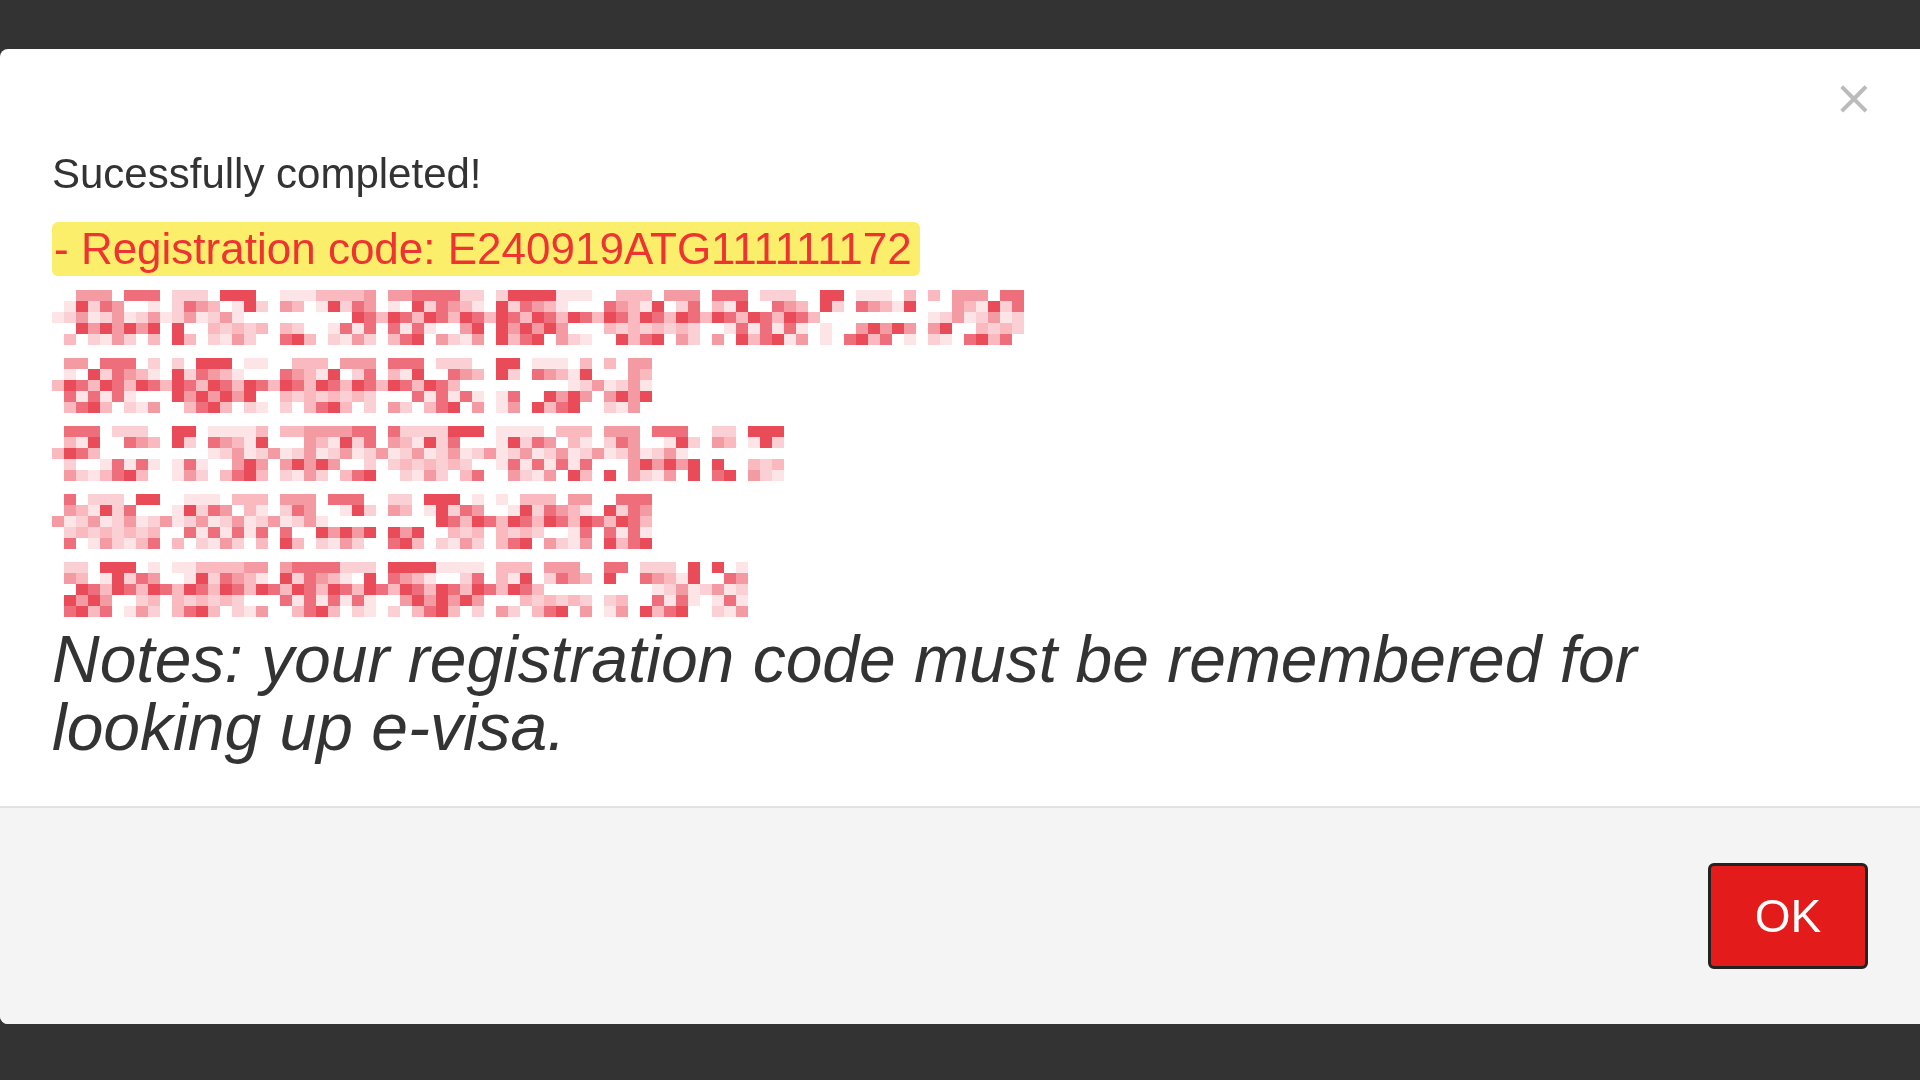 The height and width of the screenshot is (1080, 1920). I want to click on dialog-title: Sucessfully completed!, so click(267, 174).